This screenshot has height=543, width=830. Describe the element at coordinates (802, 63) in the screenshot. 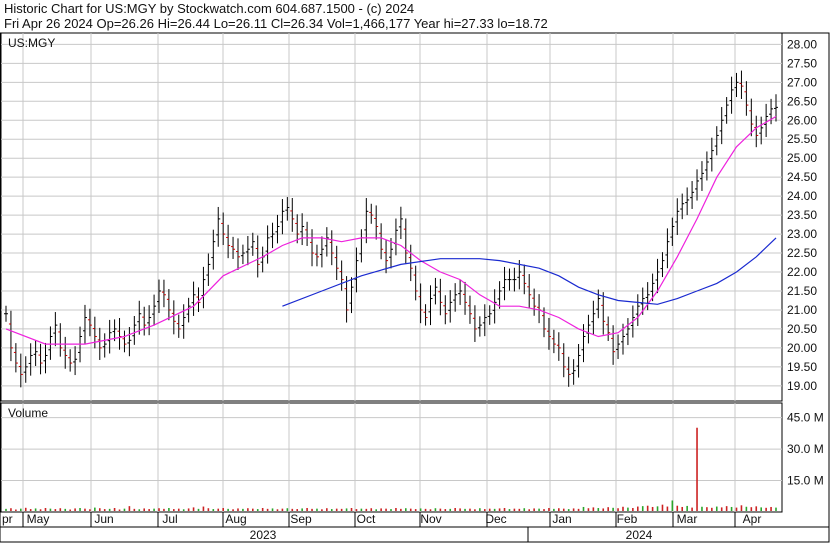

I see `price-tick-label: 27.50` at that location.